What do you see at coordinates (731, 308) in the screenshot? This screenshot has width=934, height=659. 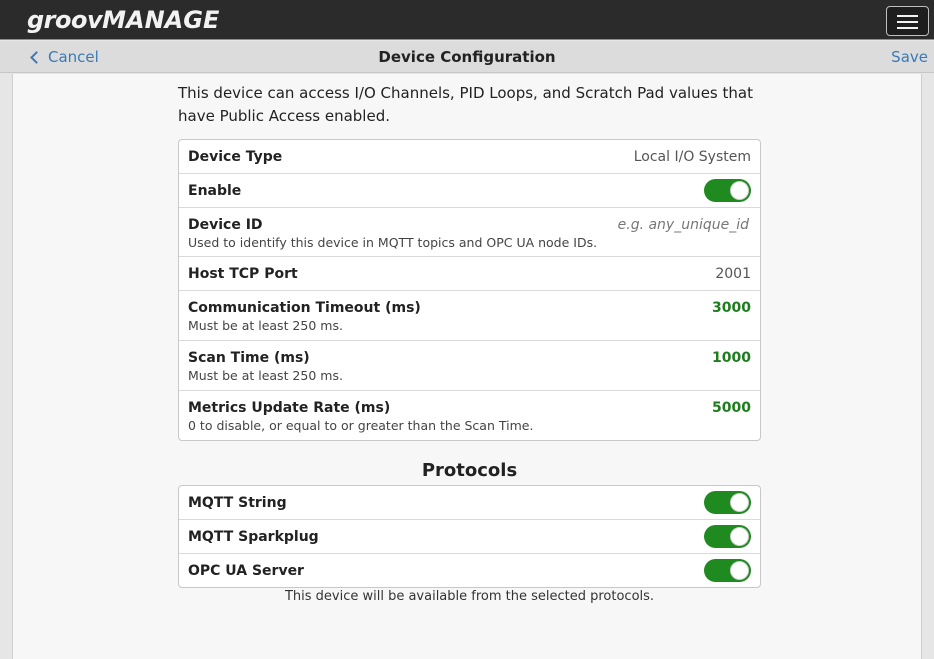 I see `comm-timeout-value: 3000` at bounding box center [731, 308].